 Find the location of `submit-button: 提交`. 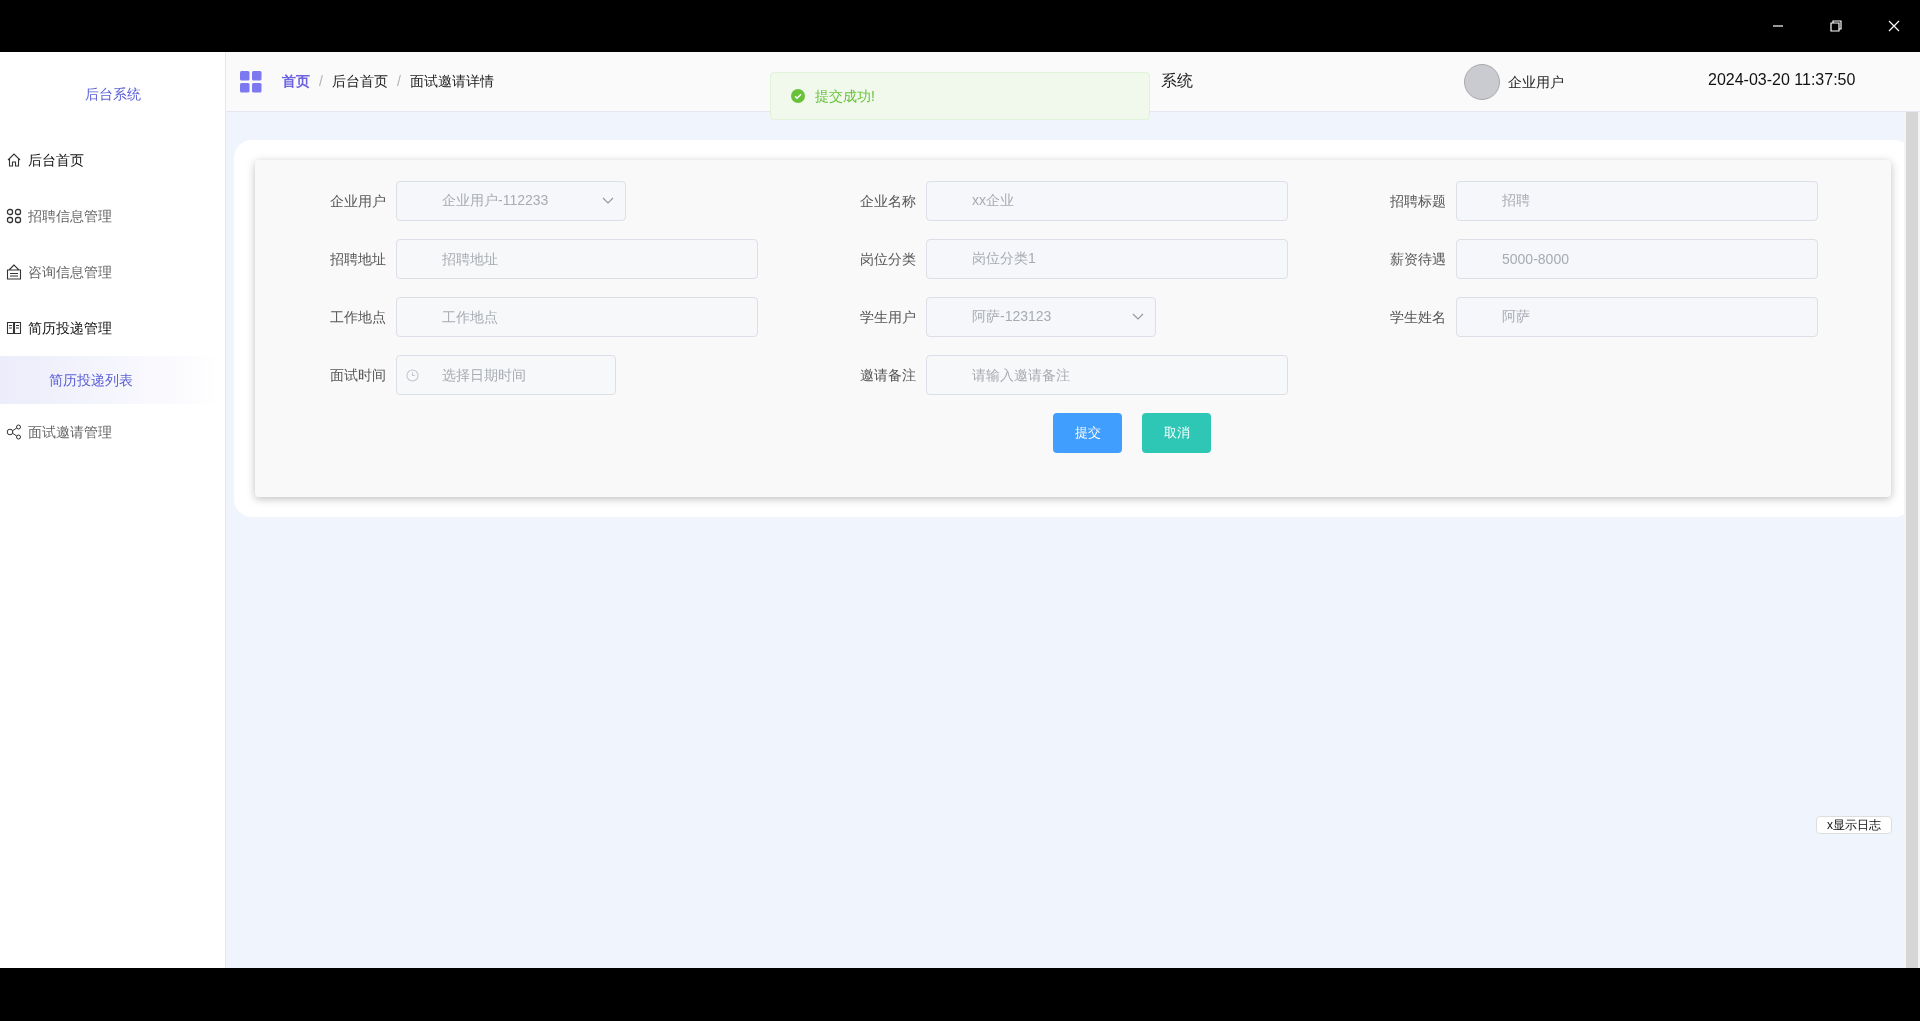

submit-button: 提交 is located at coordinates (1087, 433).